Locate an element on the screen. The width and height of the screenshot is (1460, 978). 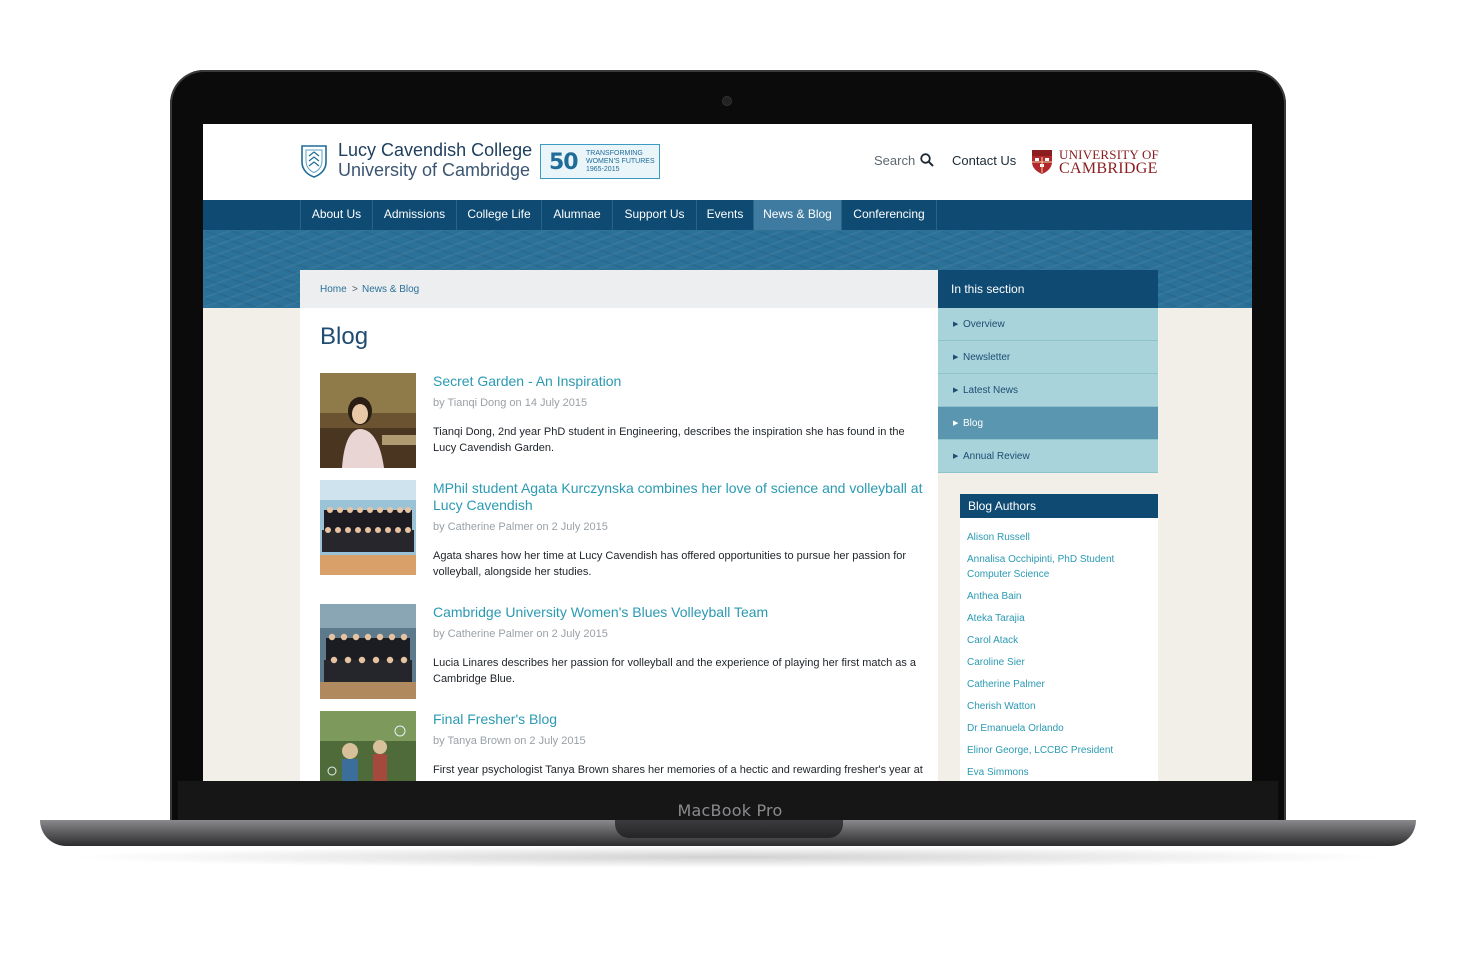
nav-item-admissions: Admissions is located at coordinates (414, 215).